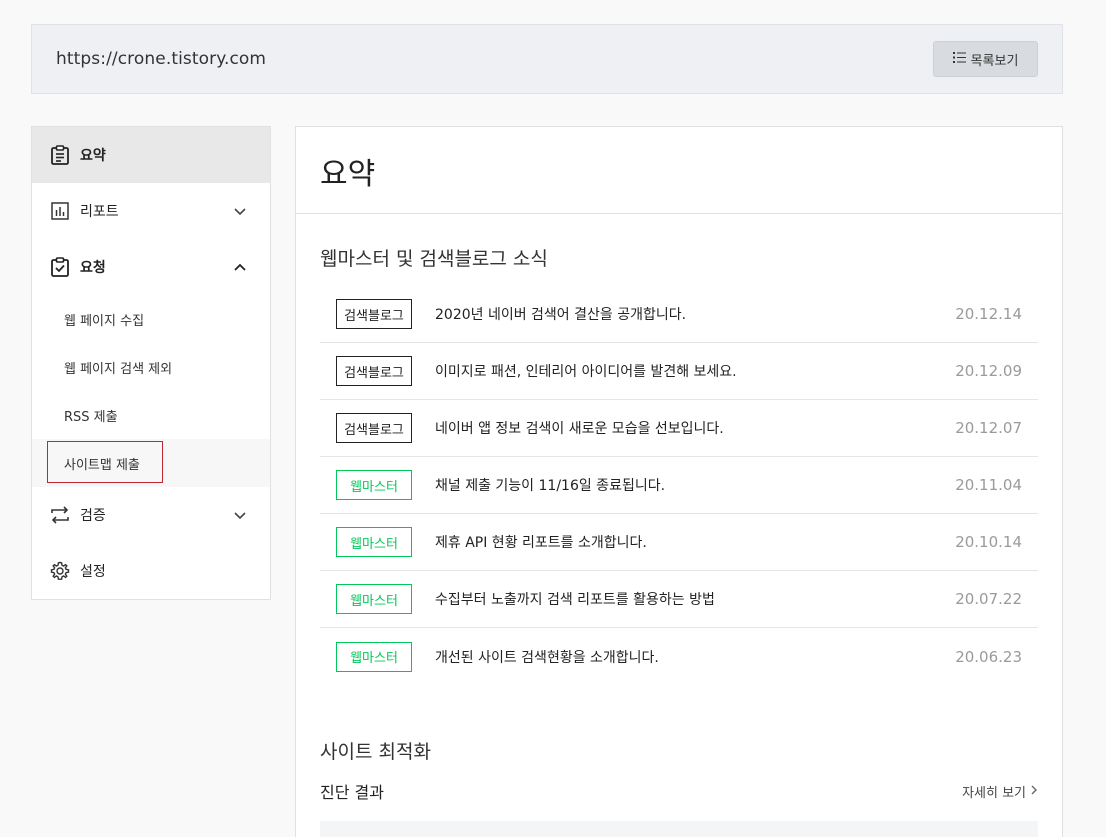  I want to click on news-title: 제휴 API 현황 리포트를 소개합니다., so click(541, 543).